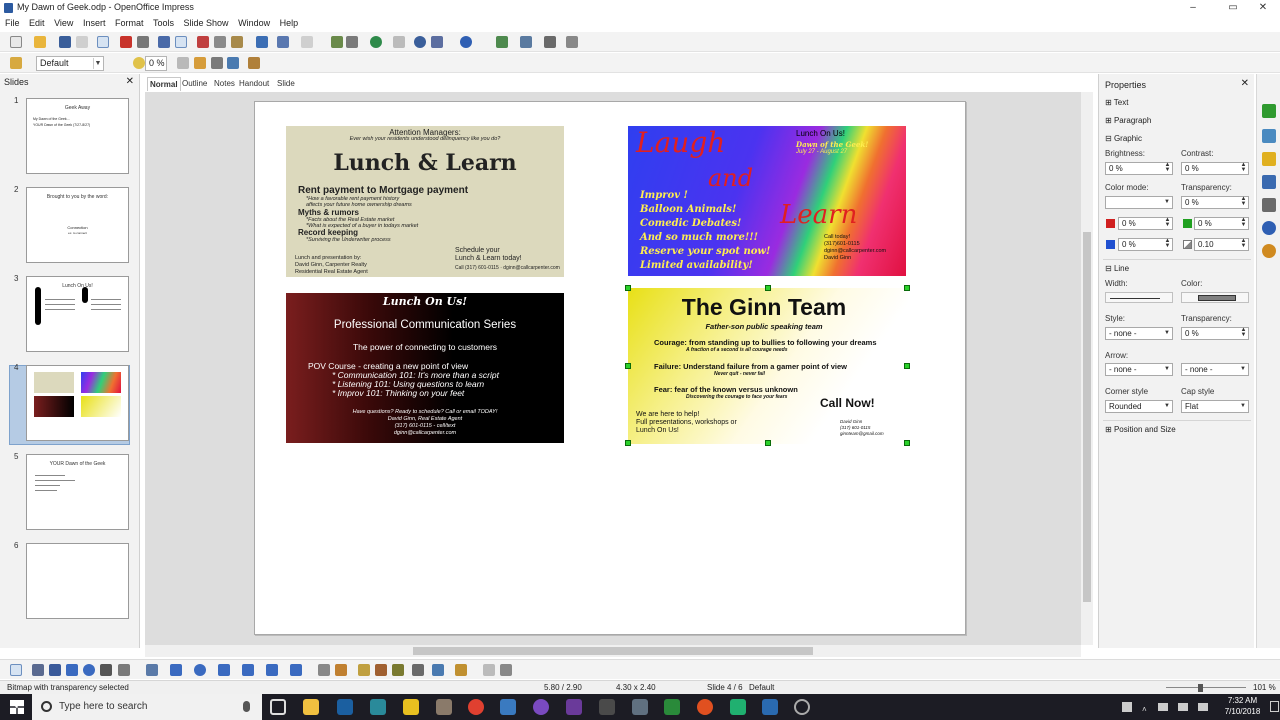 The image size is (1280, 720). What do you see at coordinates (1269, 182) in the screenshot?
I see `slide-transition-icon` at bounding box center [1269, 182].